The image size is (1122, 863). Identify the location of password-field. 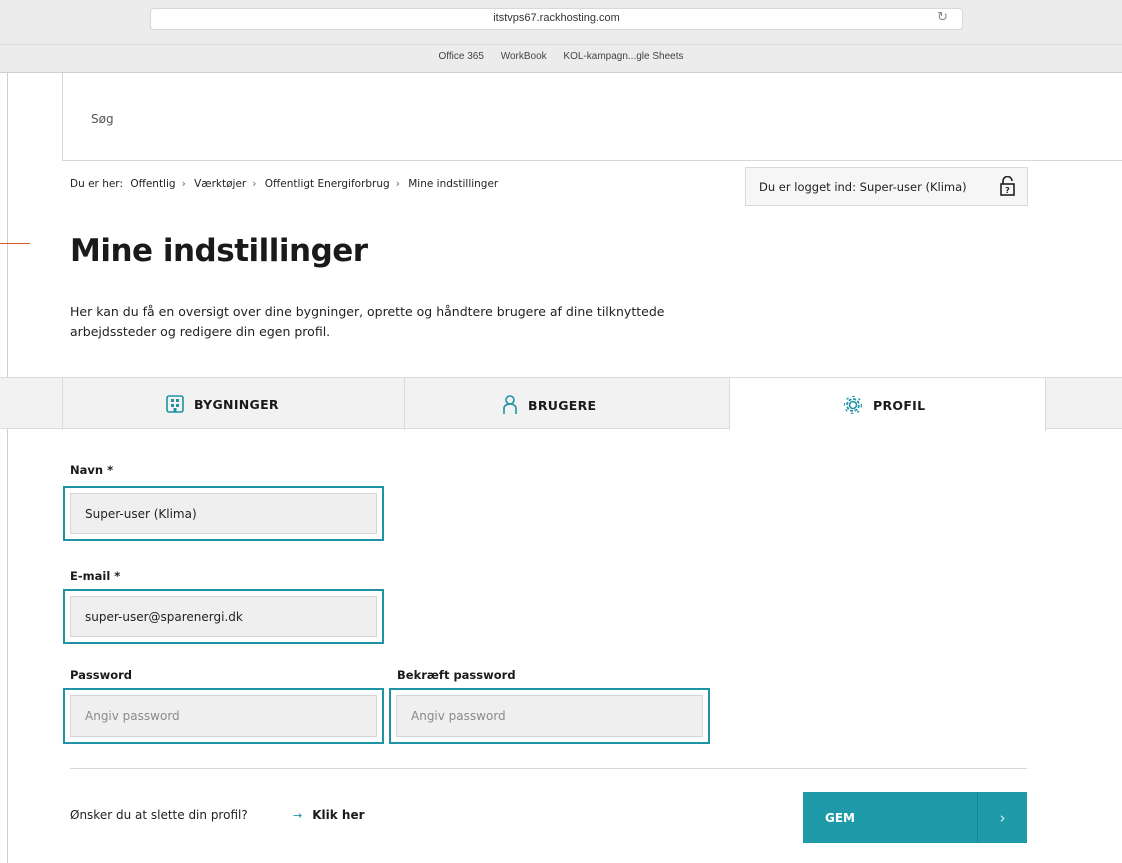
(223, 716).